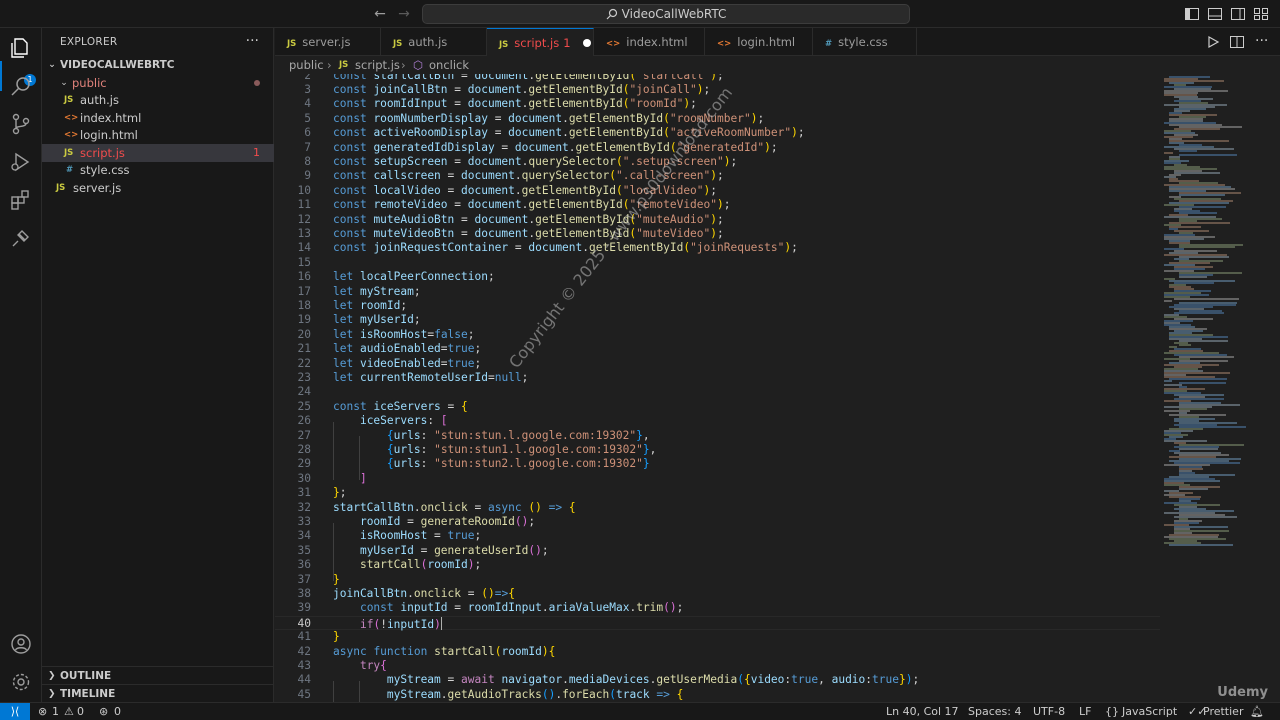 Image resolution: width=1280 pixels, height=720 pixels. Describe the element at coordinates (1149, 711) in the screenshot. I see `language-mode: JavaScript` at that location.